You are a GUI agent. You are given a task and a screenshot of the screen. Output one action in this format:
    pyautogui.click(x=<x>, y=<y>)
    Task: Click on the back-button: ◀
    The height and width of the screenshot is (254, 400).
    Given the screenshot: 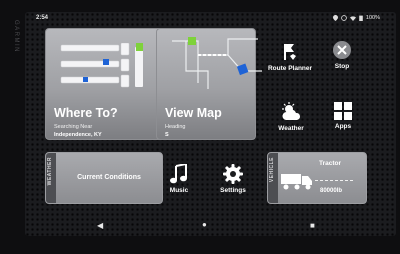 What is the action you would take?
    pyautogui.click(x=100, y=225)
    